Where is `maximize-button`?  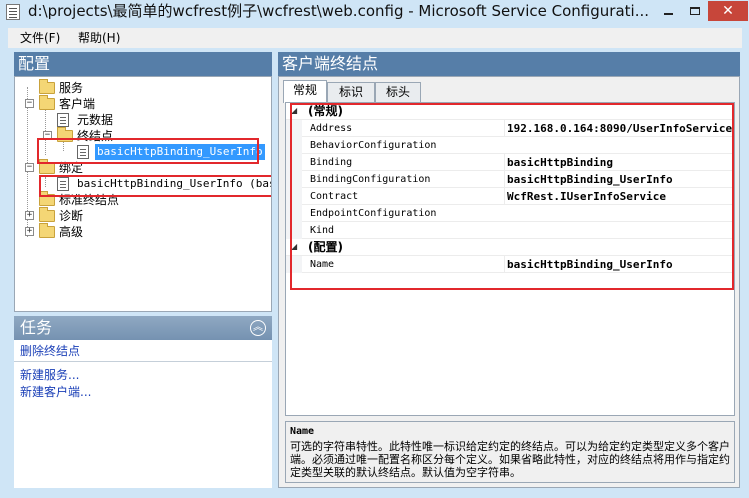 maximize-button is located at coordinates (695, 11).